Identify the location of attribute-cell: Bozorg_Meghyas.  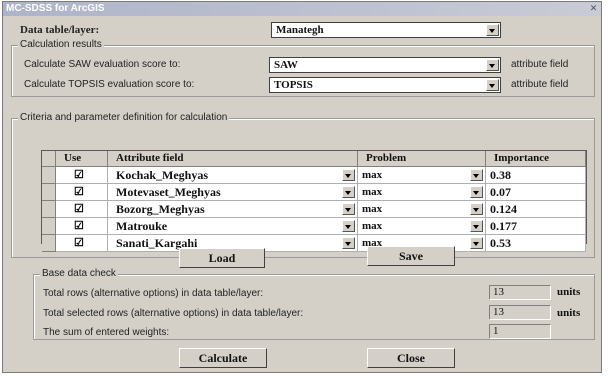
(233, 209).